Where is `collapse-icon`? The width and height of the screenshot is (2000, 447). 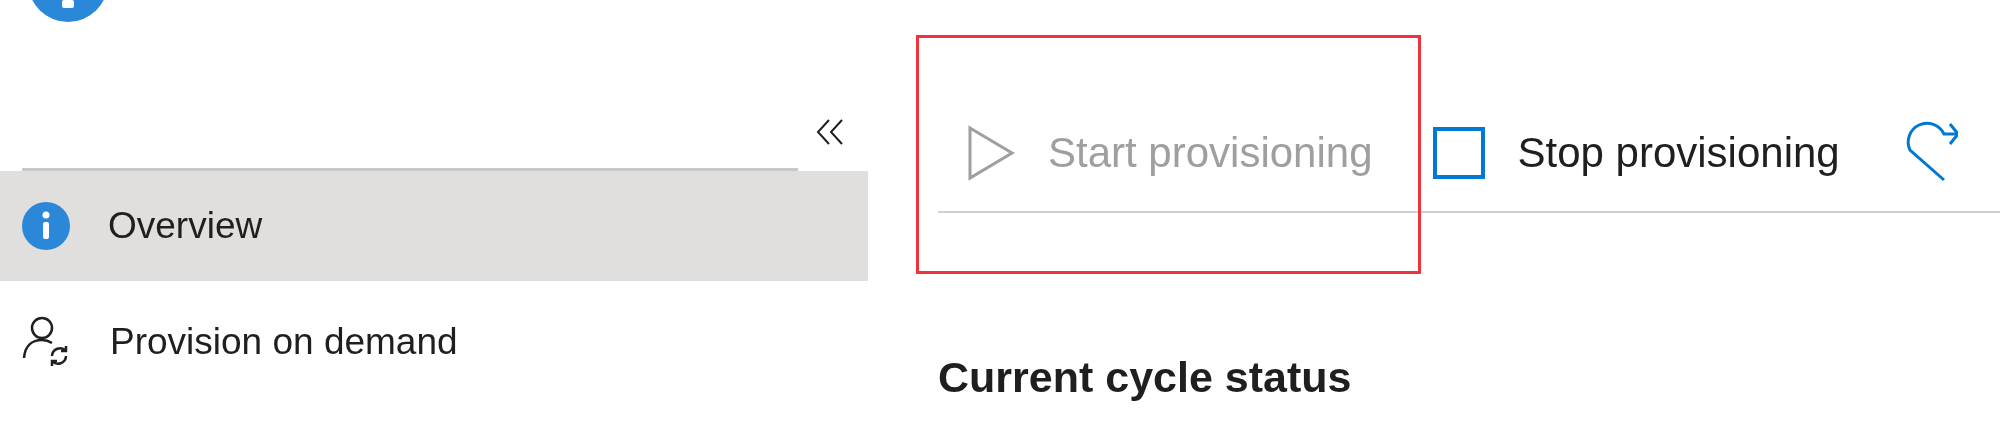
collapse-icon is located at coordinates (830, 132).